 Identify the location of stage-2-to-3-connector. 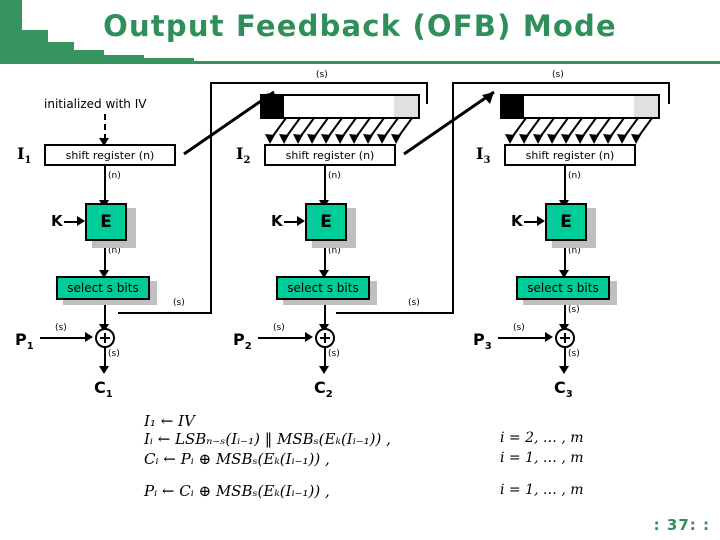
(449, 123).